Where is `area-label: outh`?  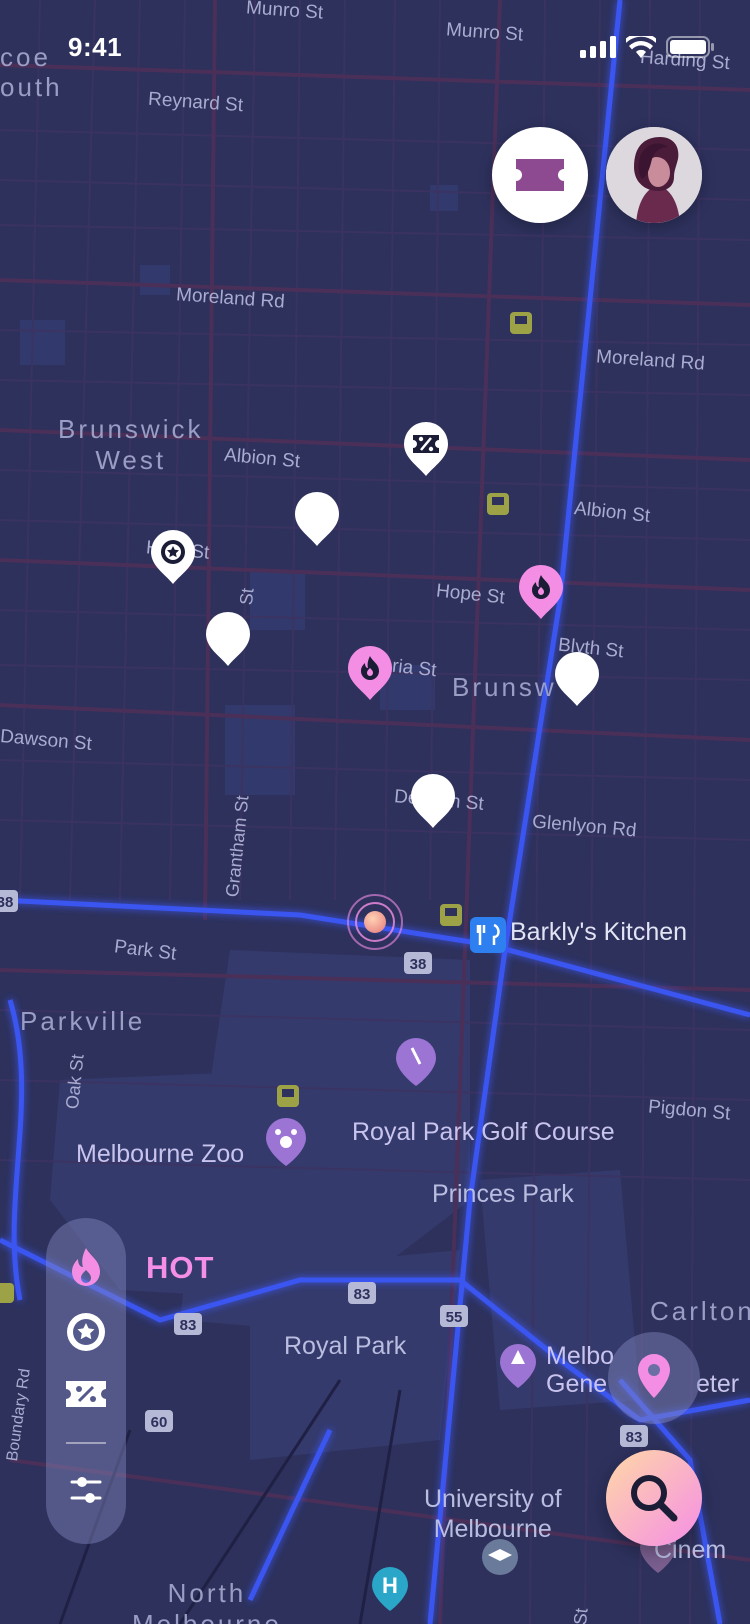 area-label: outh is located at coordinates (31, 87).